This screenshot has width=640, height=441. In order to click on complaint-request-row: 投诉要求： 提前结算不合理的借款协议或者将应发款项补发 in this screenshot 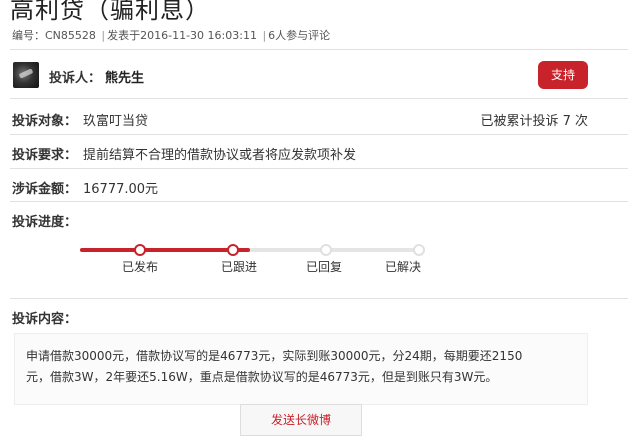, I will do `click(184, 153)`.